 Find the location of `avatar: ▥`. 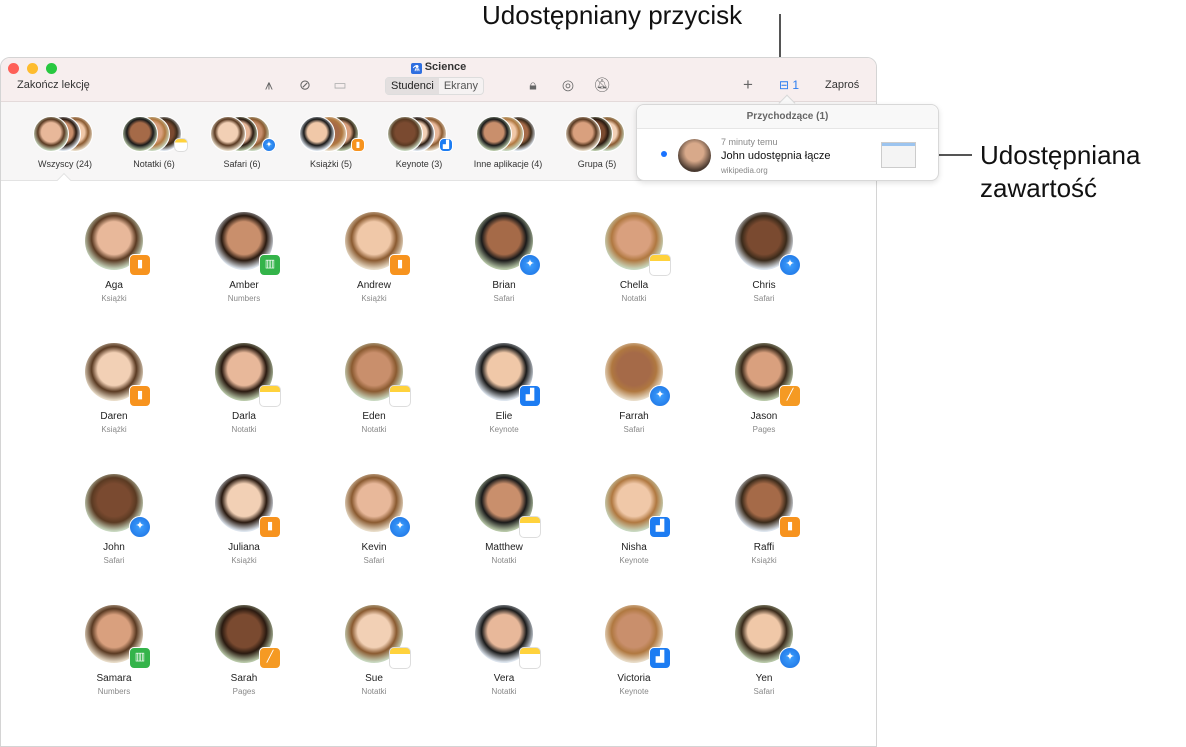

avatar: ▥ is located at coordinates (118, 637).